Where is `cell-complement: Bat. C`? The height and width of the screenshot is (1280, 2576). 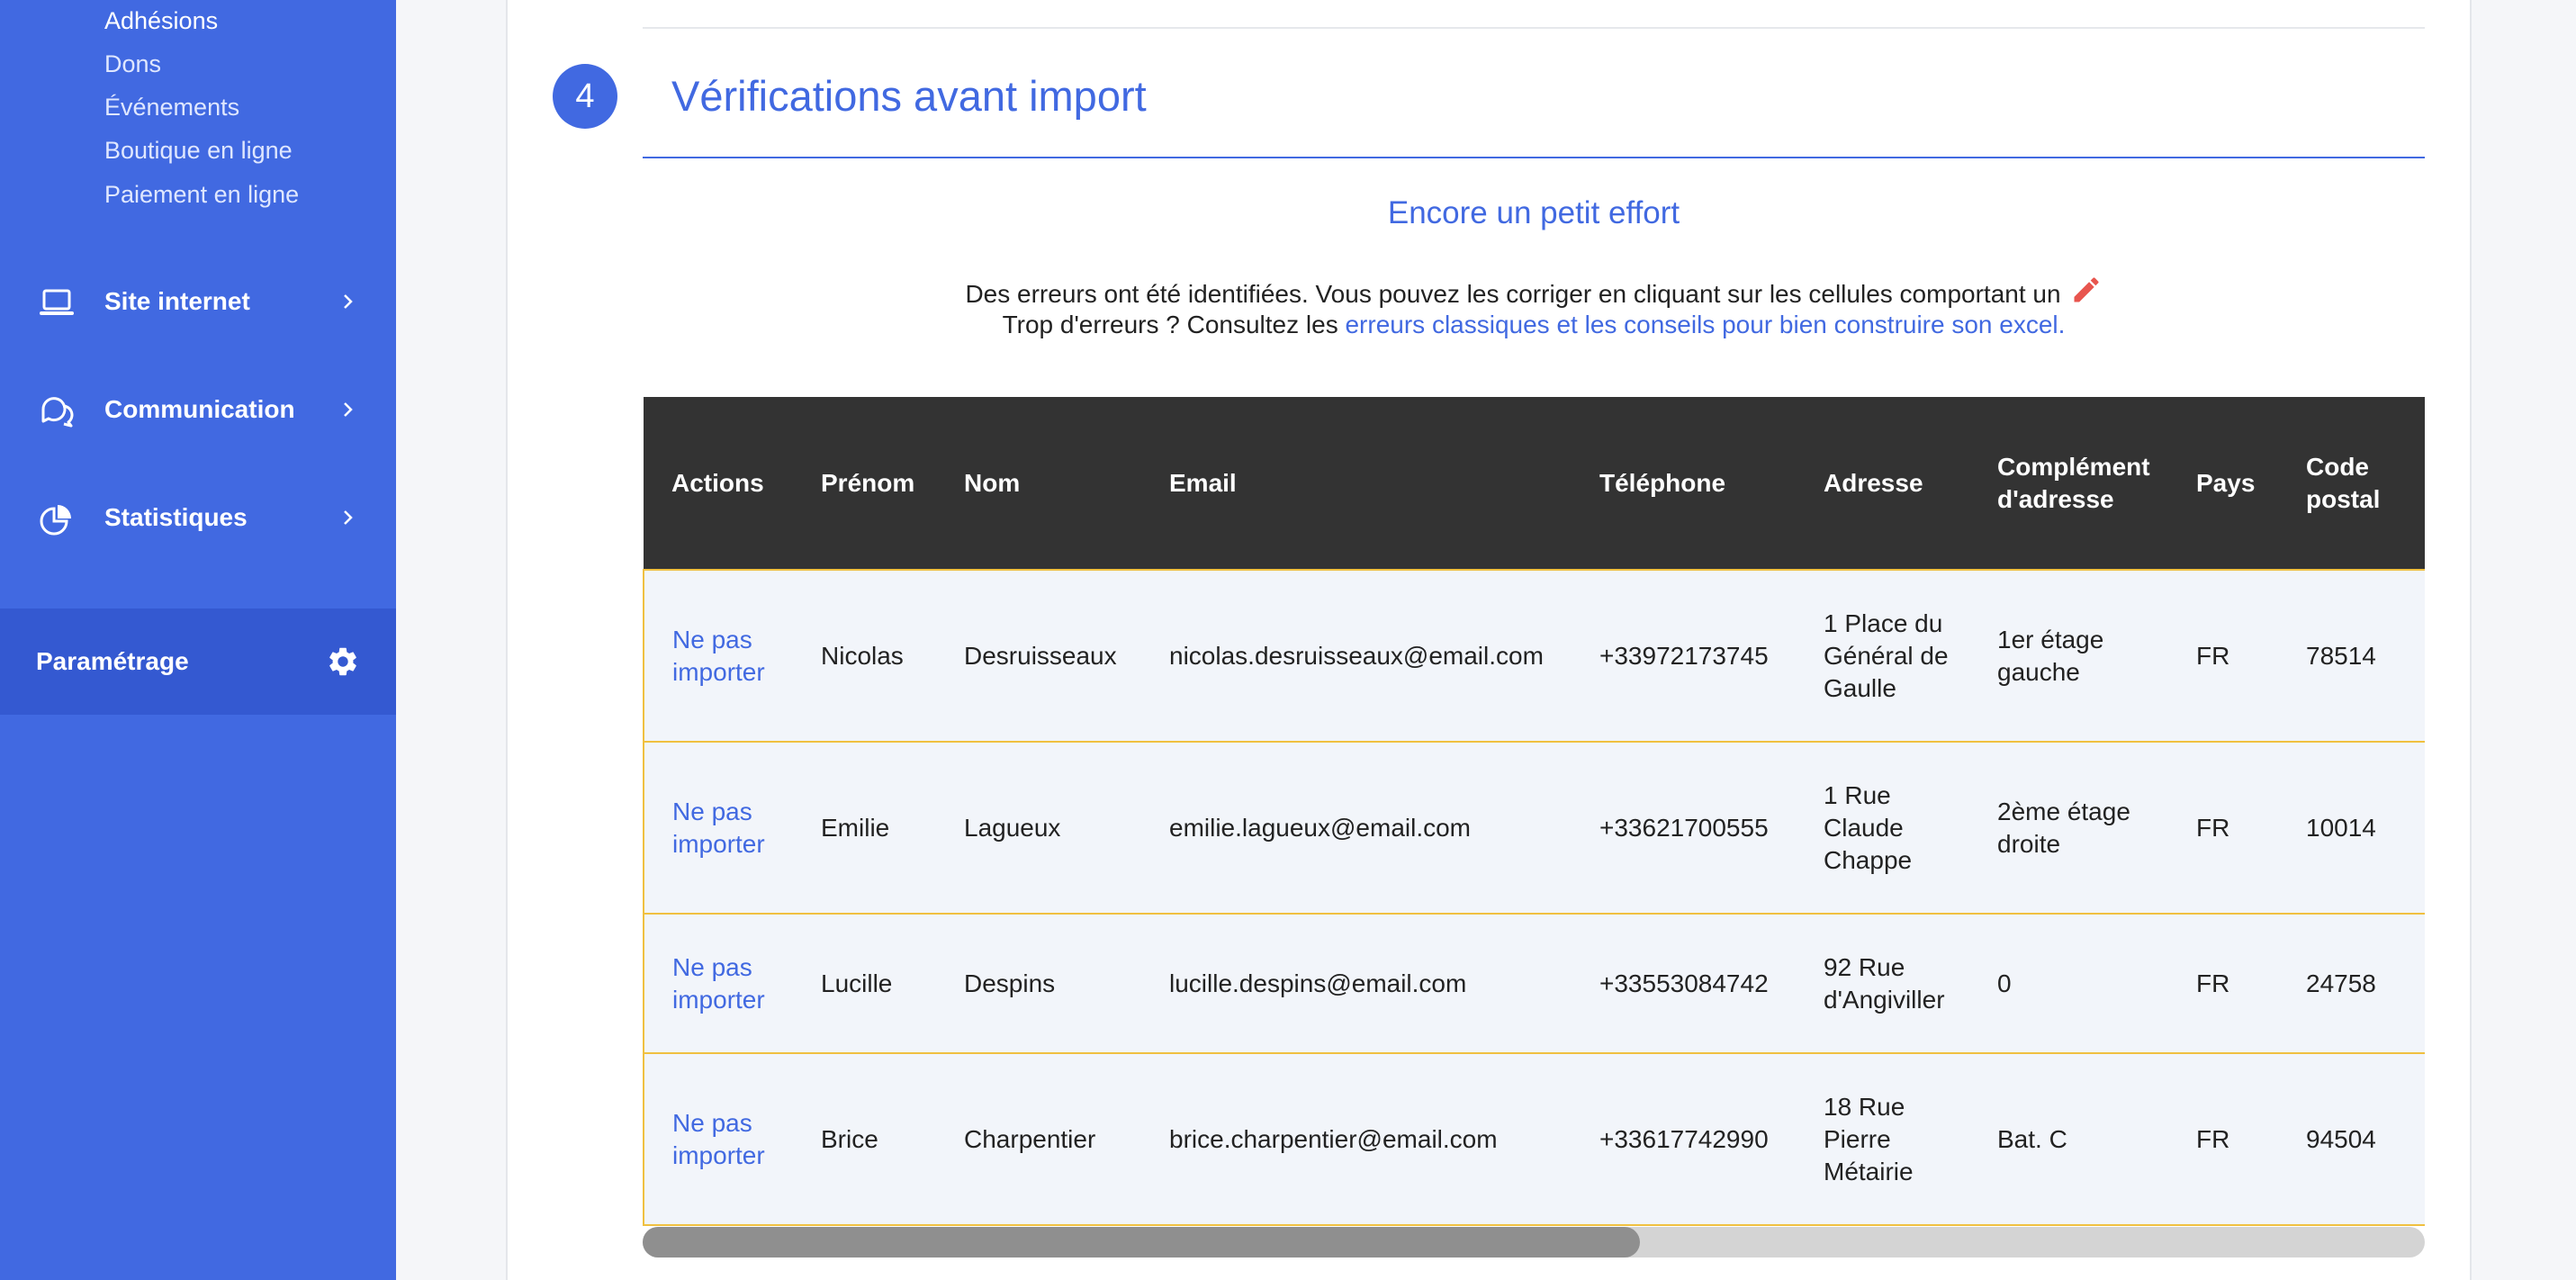
cell-complement: Bat. C is located at coordinates (2068, 1139).